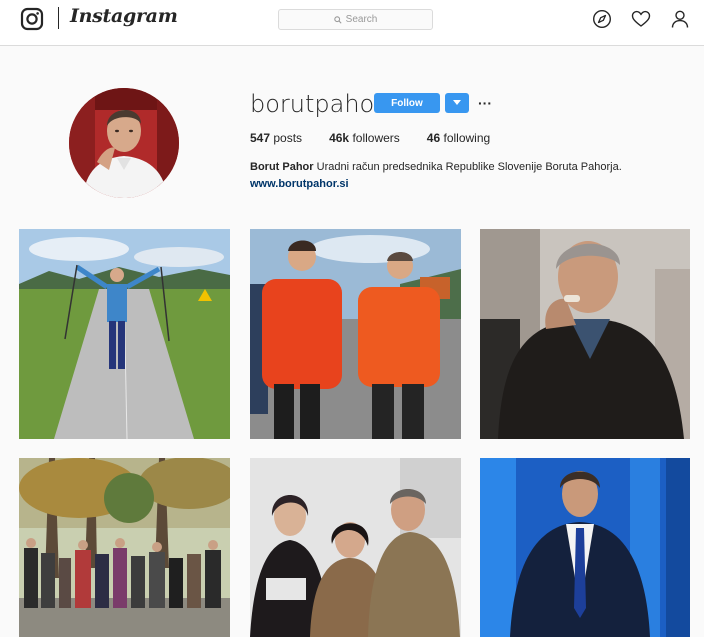  I want to click on posts-count: 547, so click(260, 138).